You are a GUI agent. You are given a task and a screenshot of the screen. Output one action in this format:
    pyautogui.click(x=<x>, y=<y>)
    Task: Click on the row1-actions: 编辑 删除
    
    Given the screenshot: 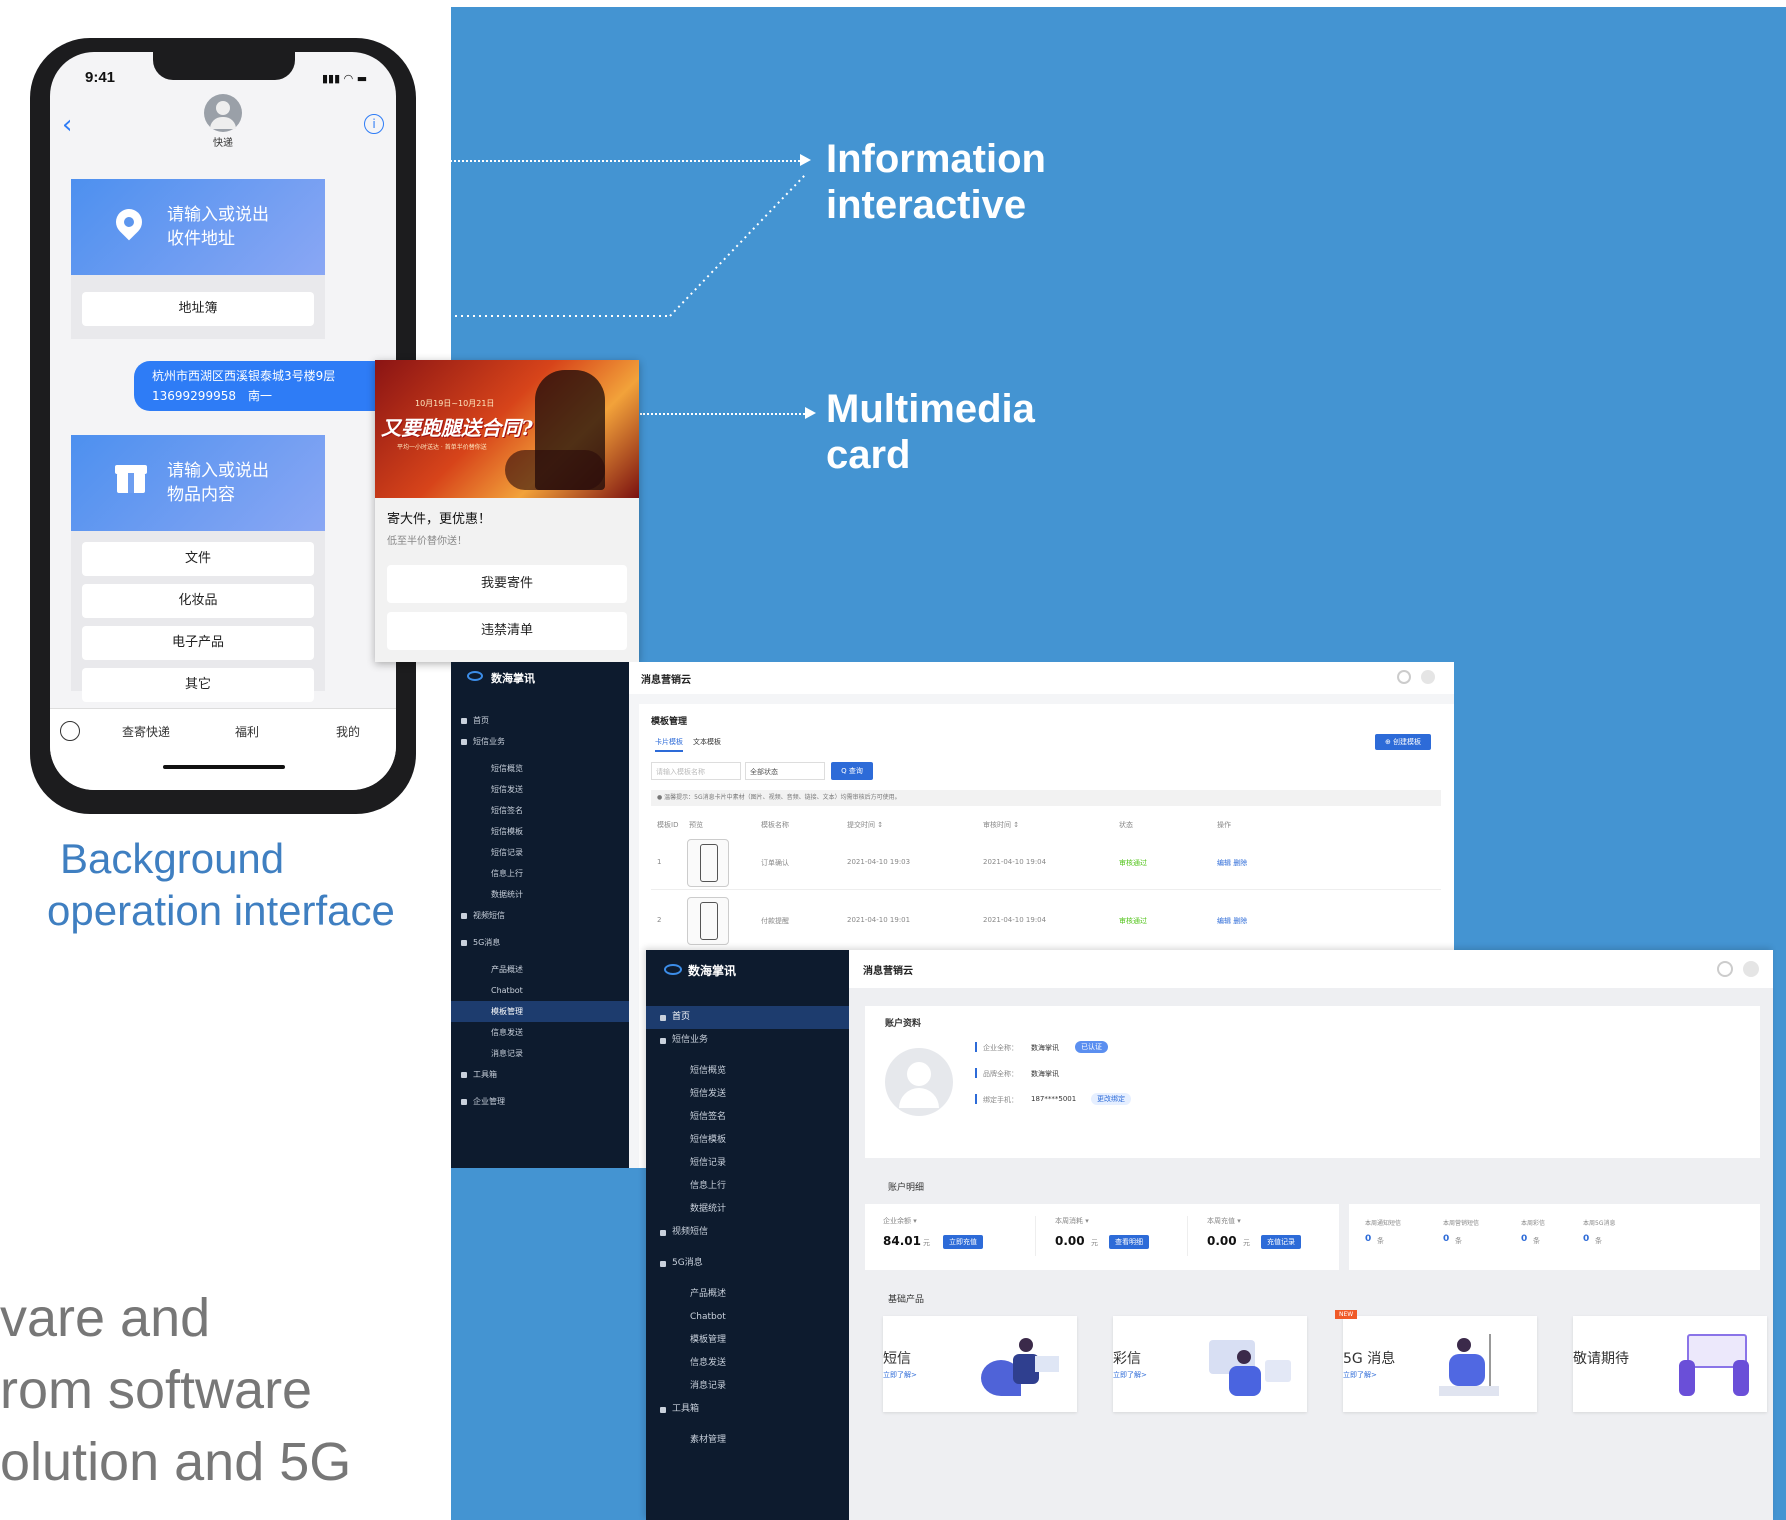 What is the action you would take?
    pyautogui.click(x=1232, y=863)
    